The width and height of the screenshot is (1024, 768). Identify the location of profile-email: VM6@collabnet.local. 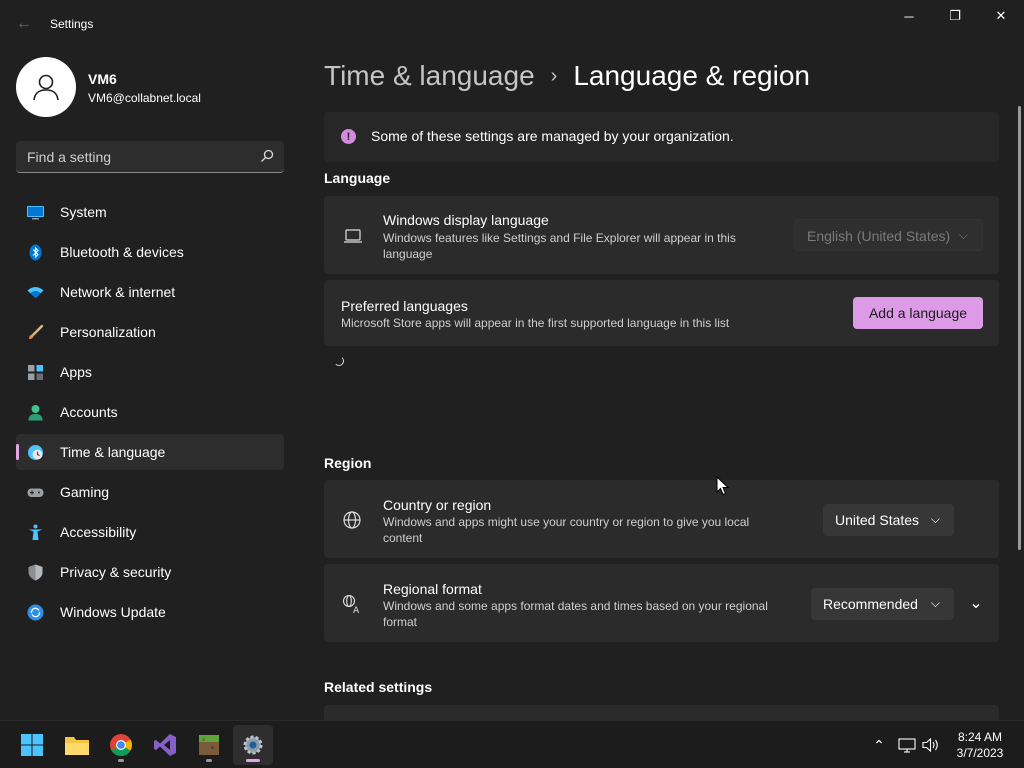
(144, 98).